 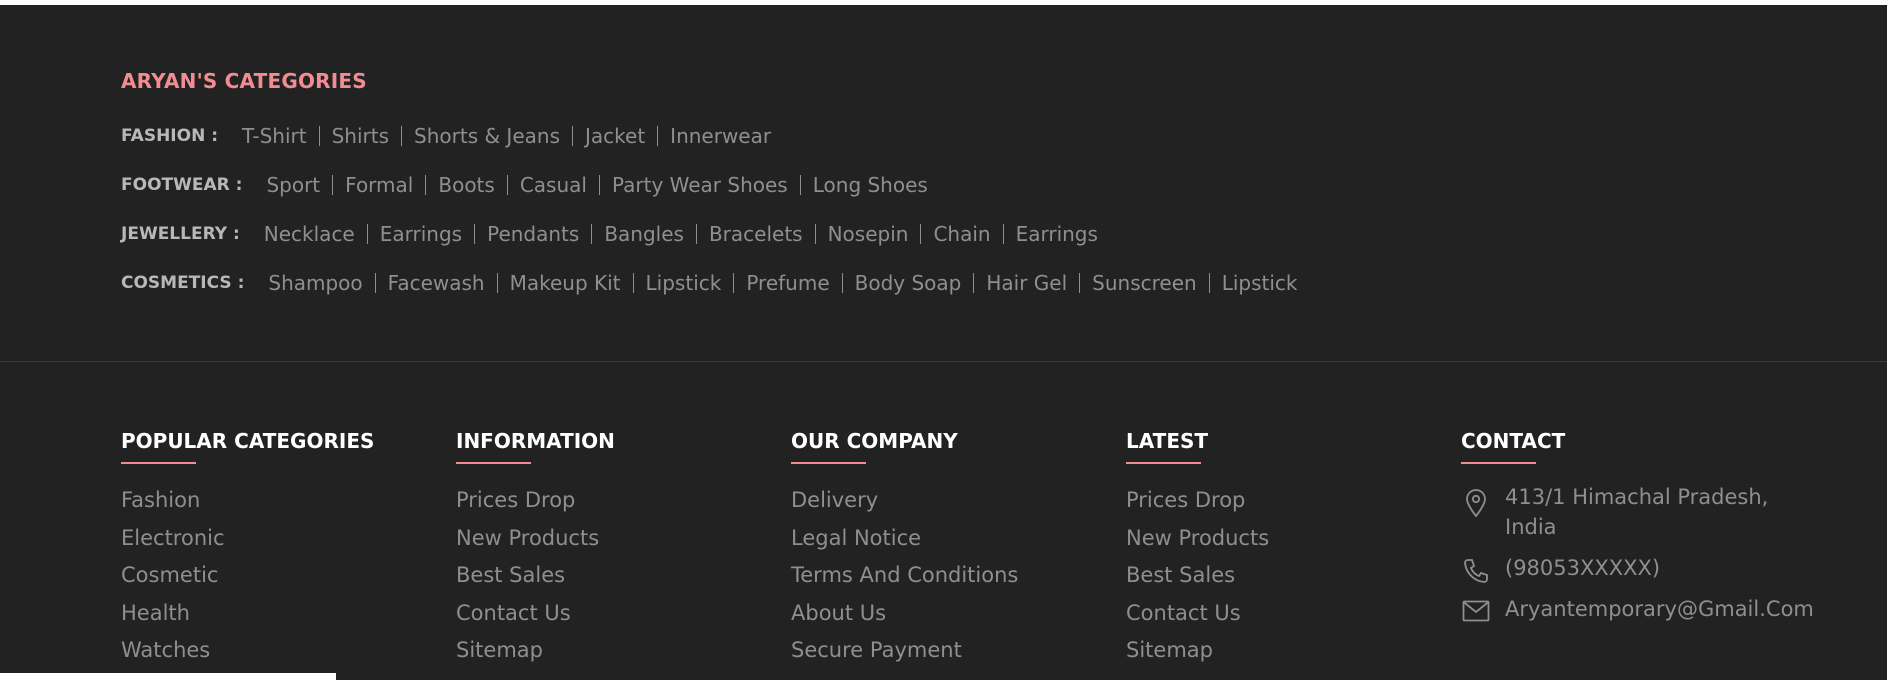 I want to click on category-link: Necklace, so click(x=315, y=234).